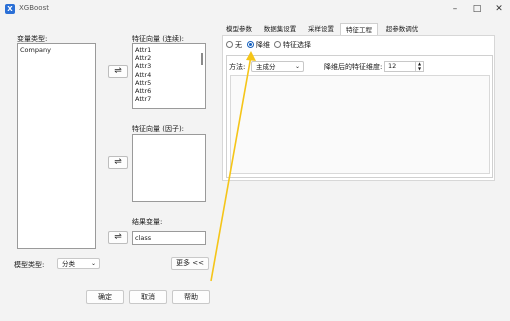 This screenshot has height=321, width=510. I want to click on tab-feature-engineering: 特征工程, so click(359, 29).